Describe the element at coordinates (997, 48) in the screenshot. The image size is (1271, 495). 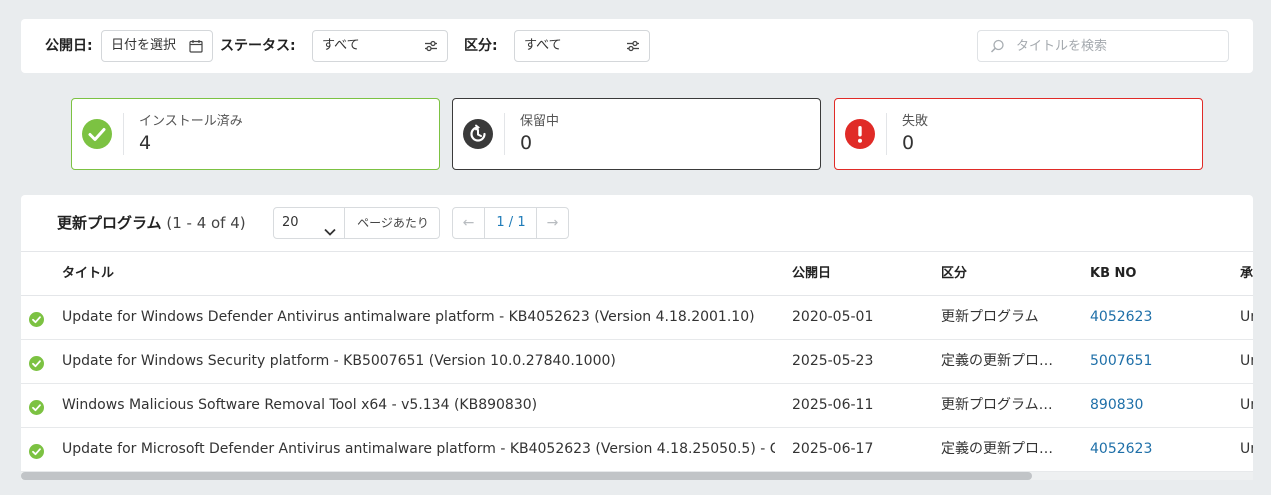
I see `search-icon` at that location.